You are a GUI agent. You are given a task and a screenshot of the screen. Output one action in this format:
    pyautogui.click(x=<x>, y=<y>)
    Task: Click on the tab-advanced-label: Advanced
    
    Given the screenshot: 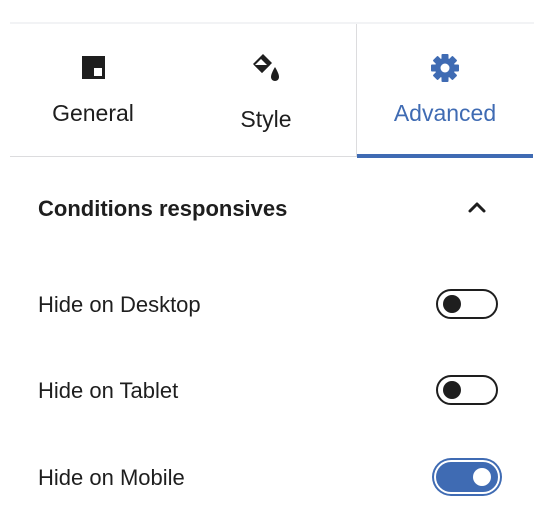 What is the action you would take?
    pyautogui.click(x=445, y=113)
    